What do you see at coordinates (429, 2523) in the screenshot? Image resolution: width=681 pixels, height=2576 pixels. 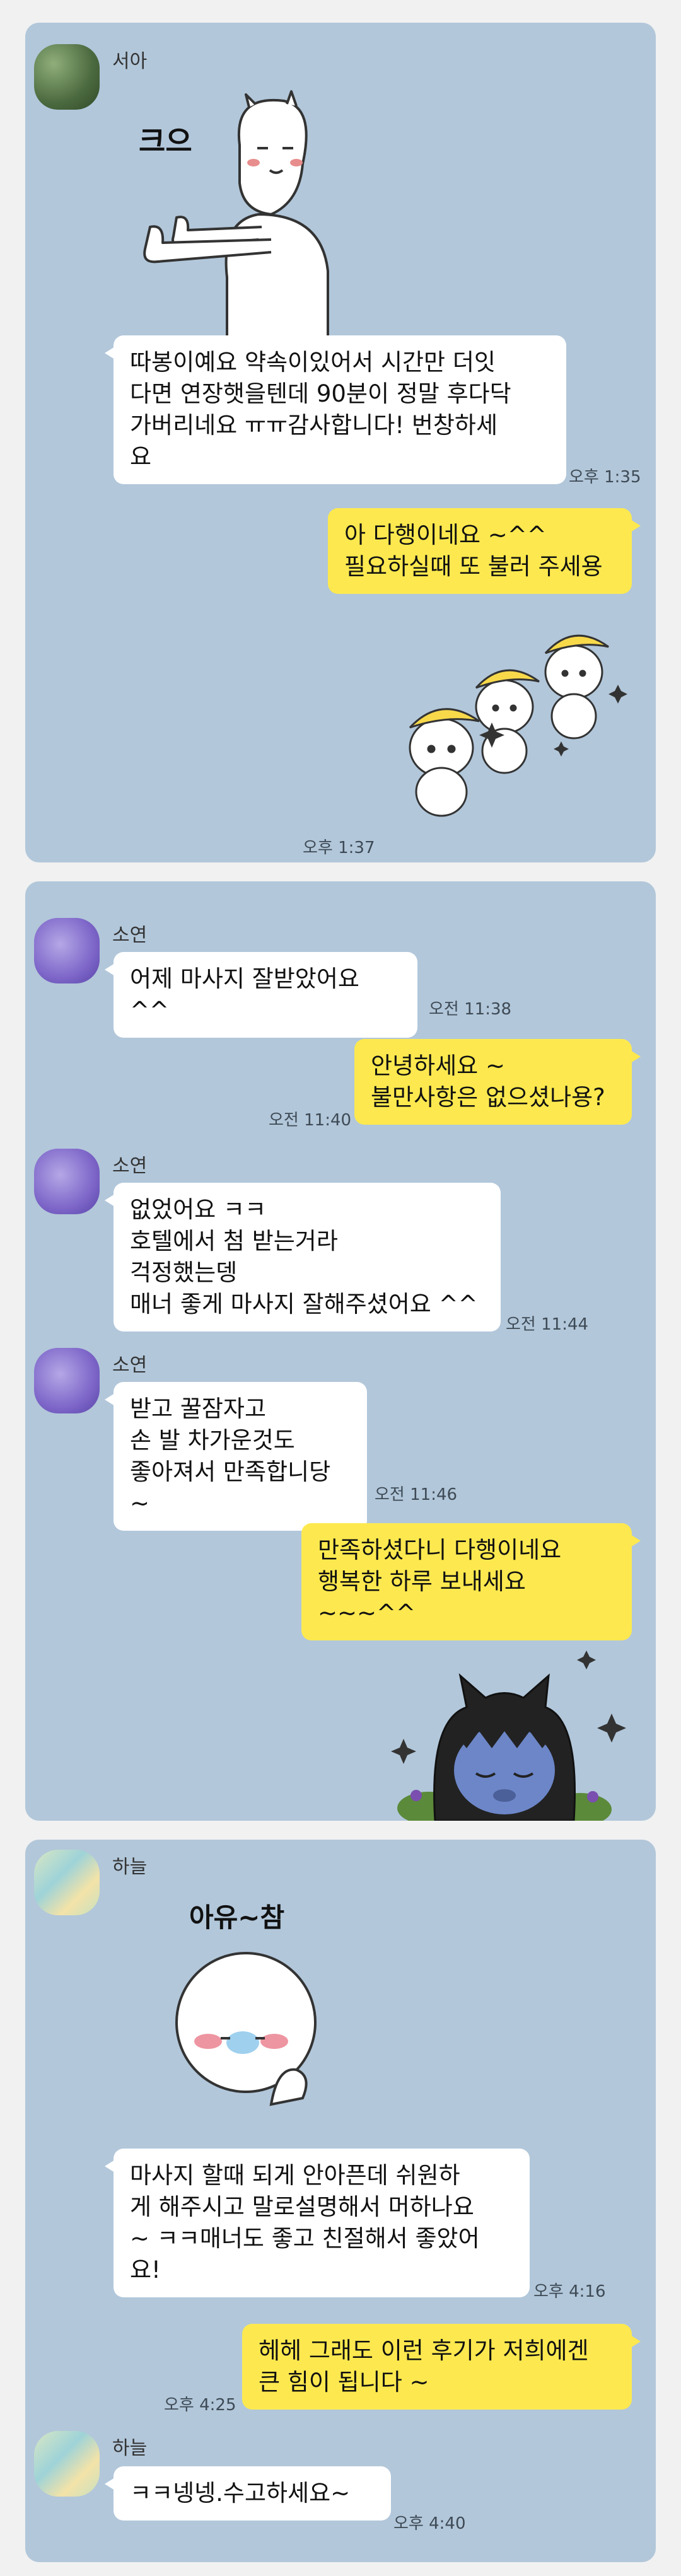 I see `message-timestamp: 오후 4:40` at bounding box center [429, 2523].